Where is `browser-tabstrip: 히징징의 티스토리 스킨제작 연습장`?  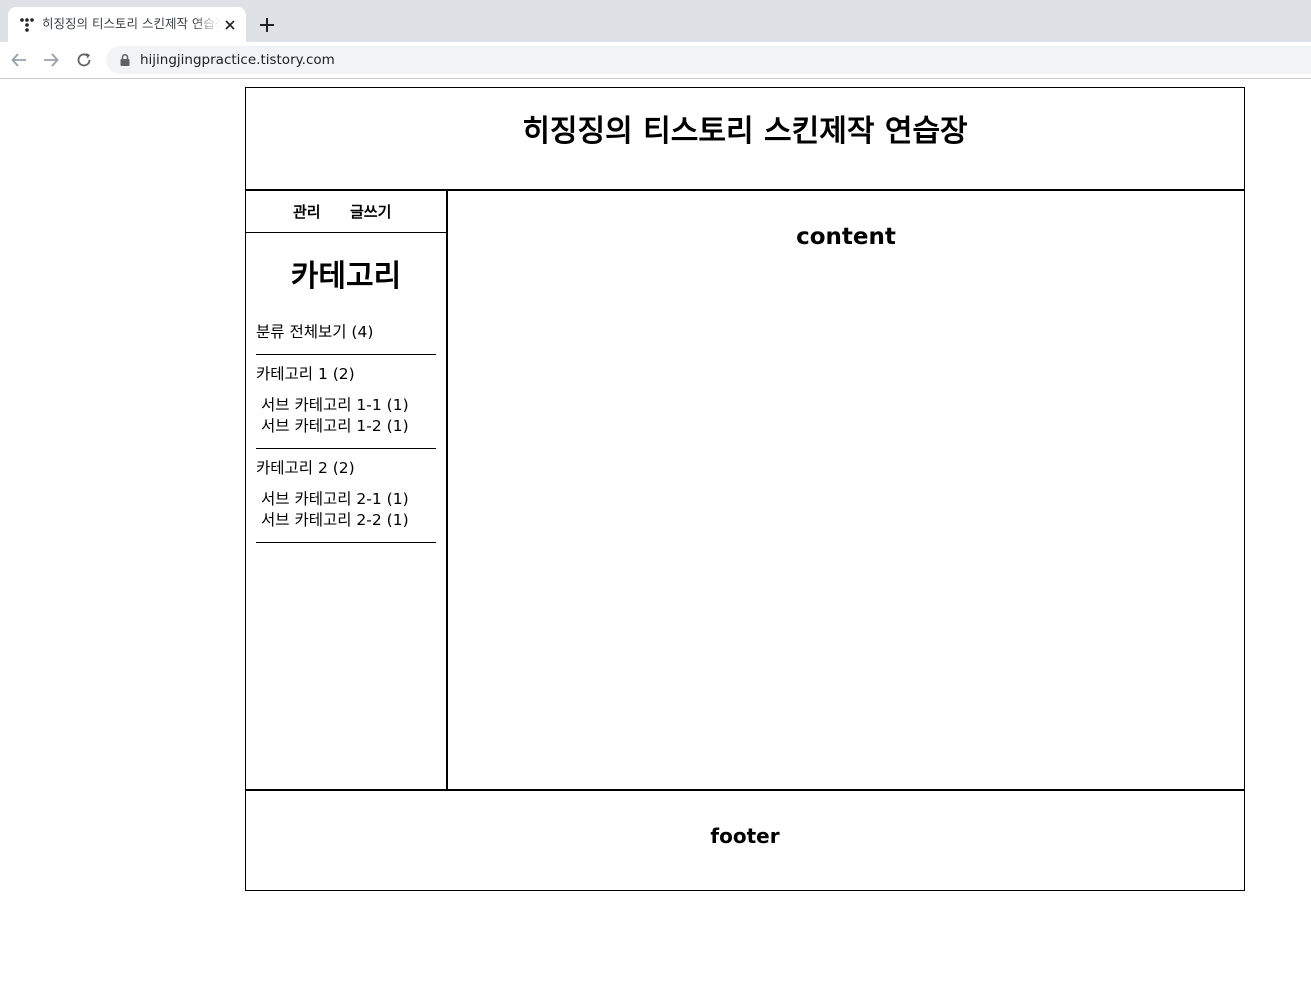 browser-tabstrip: 히징징의 티스토리 스킨제작 연습장 is located at coordinates (655, 21).